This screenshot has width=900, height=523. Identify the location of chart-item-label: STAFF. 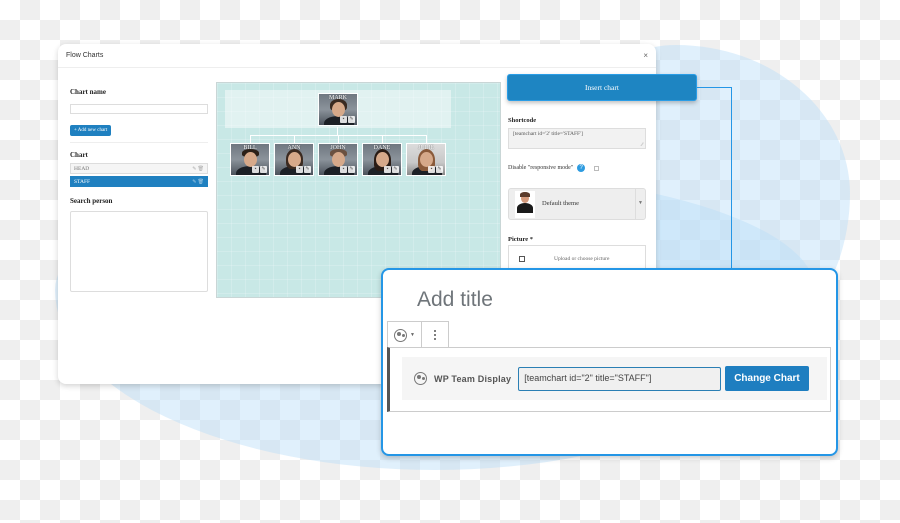
(82, 182).